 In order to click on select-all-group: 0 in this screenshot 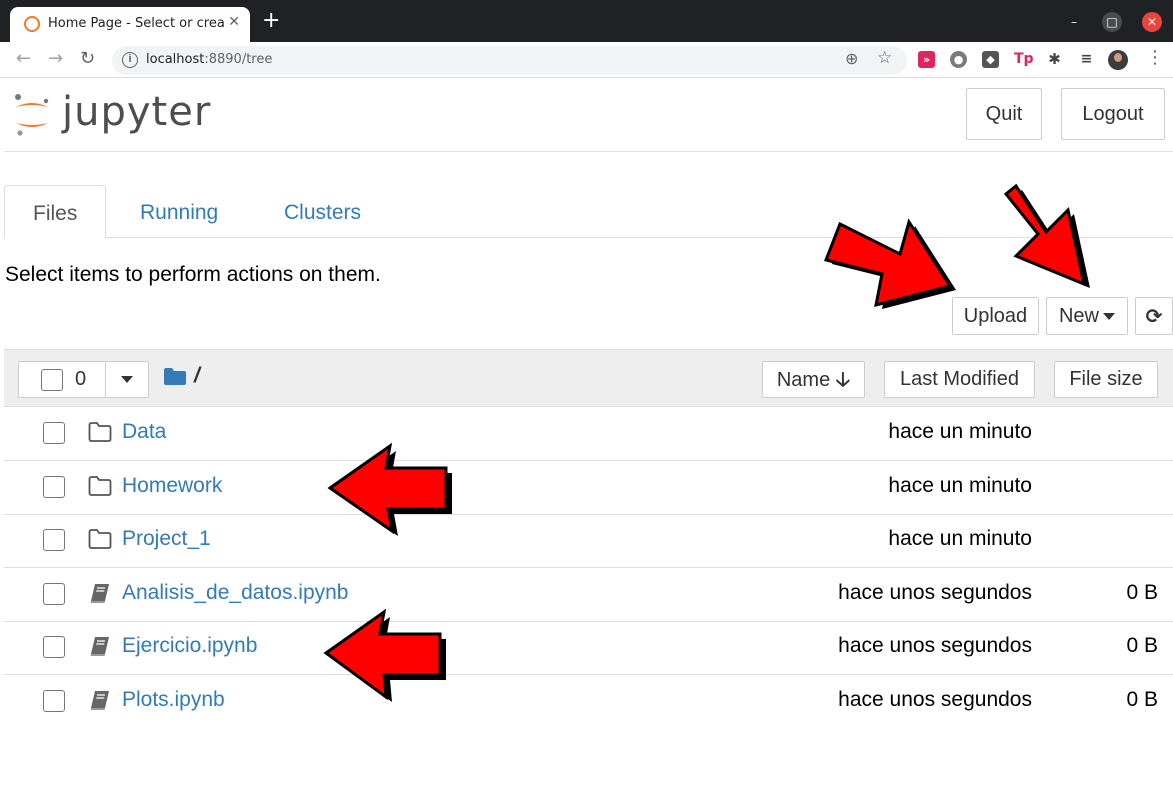, I will do `click(83, 379)`.